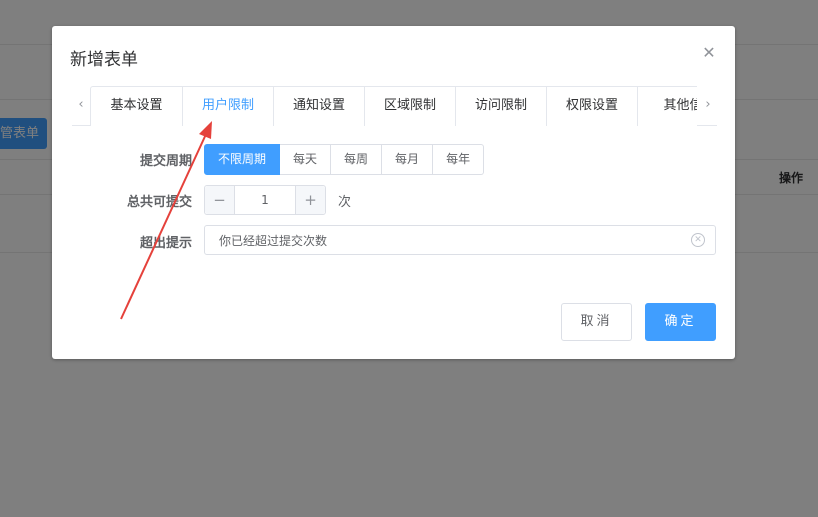  Describe the element at coordinates (680, 322) in the screenshot. I see `confirm-button: 确定` at that location.